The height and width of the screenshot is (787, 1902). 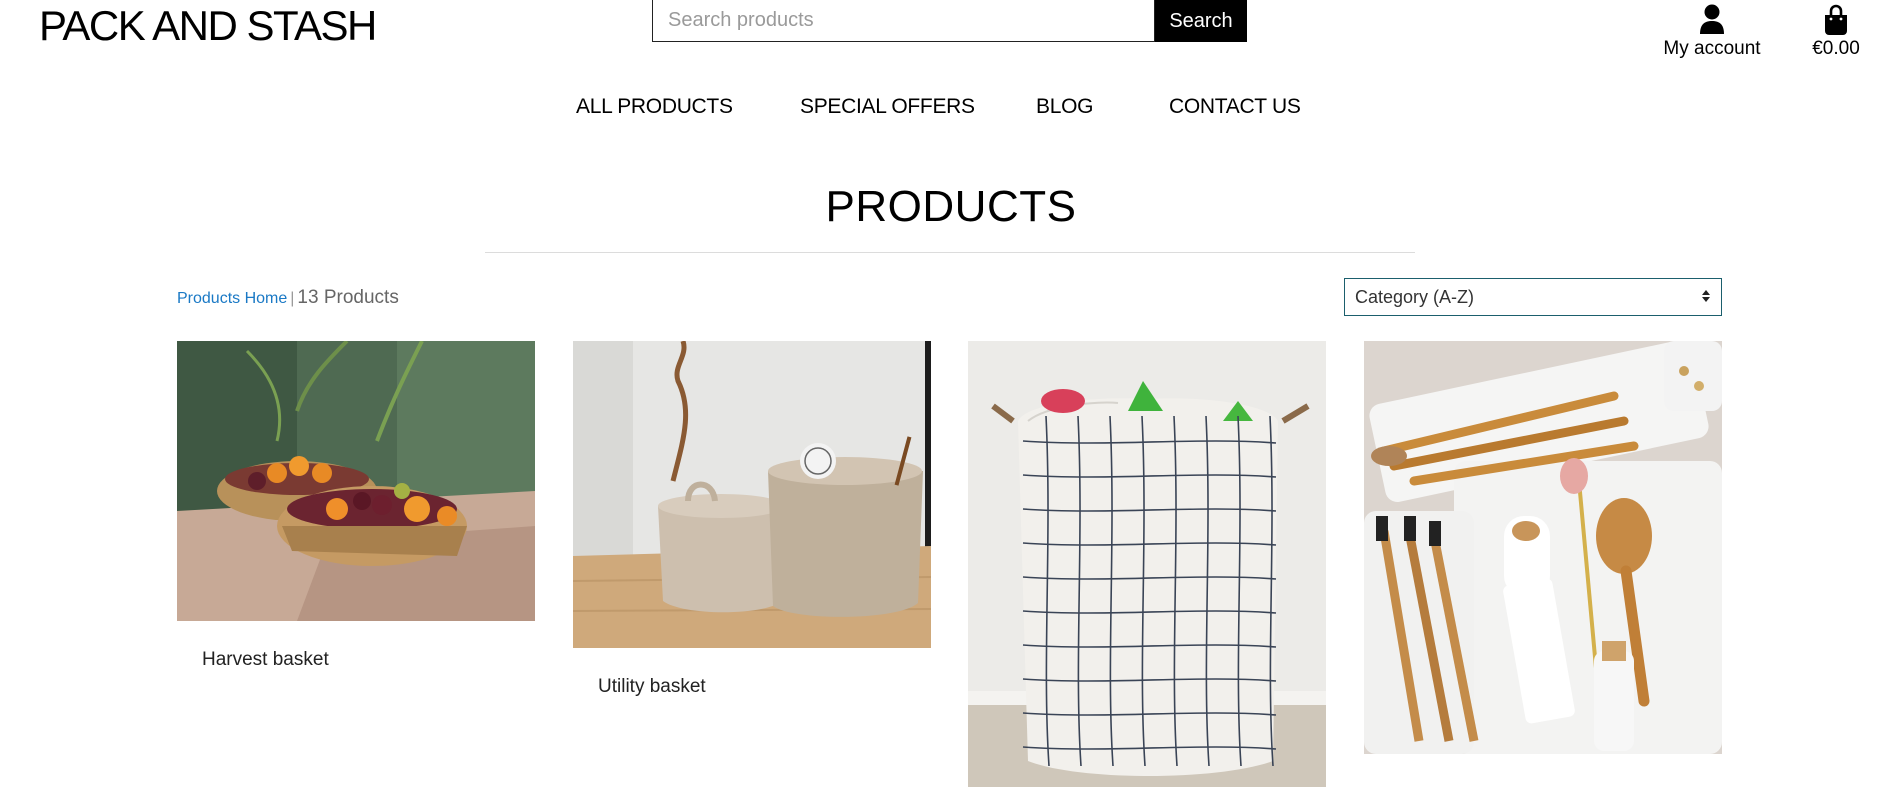 What do you see at coordinates (1235, 107) in the screenshot?
I see `nav-contact-us: CONTACT US` at bounding box center [1235, 107].